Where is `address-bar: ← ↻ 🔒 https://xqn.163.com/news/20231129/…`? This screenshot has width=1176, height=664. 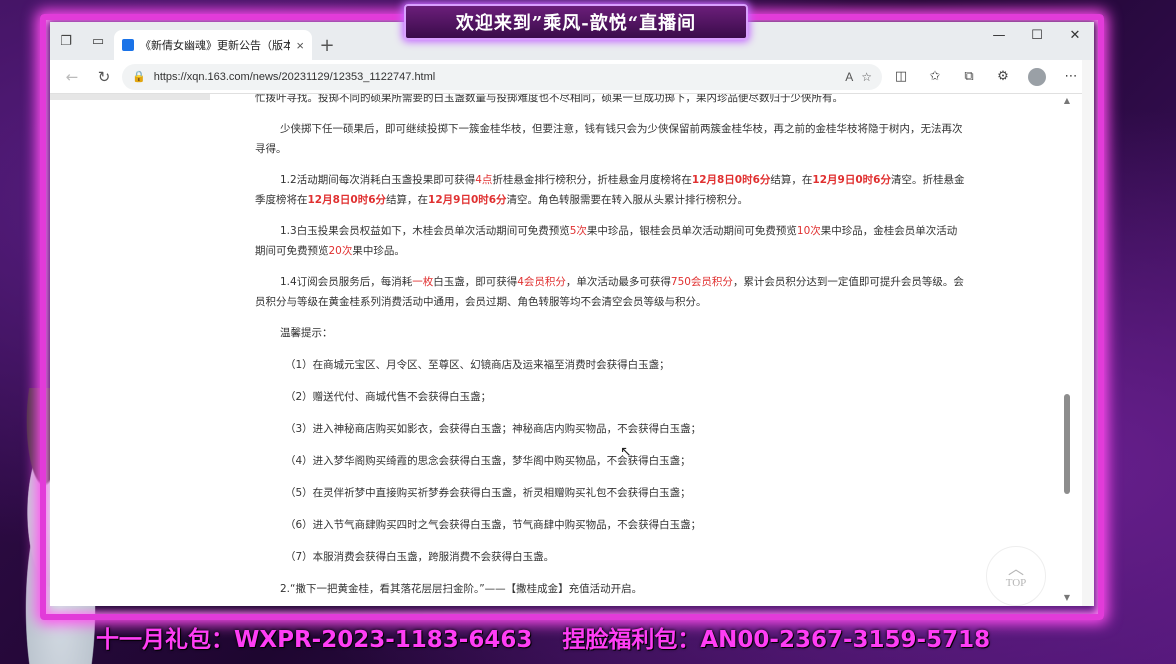 address-bar: ← ↻ 🔒 https://xqn.163.com/news/20231129/… is located at coordinates (572, 77).